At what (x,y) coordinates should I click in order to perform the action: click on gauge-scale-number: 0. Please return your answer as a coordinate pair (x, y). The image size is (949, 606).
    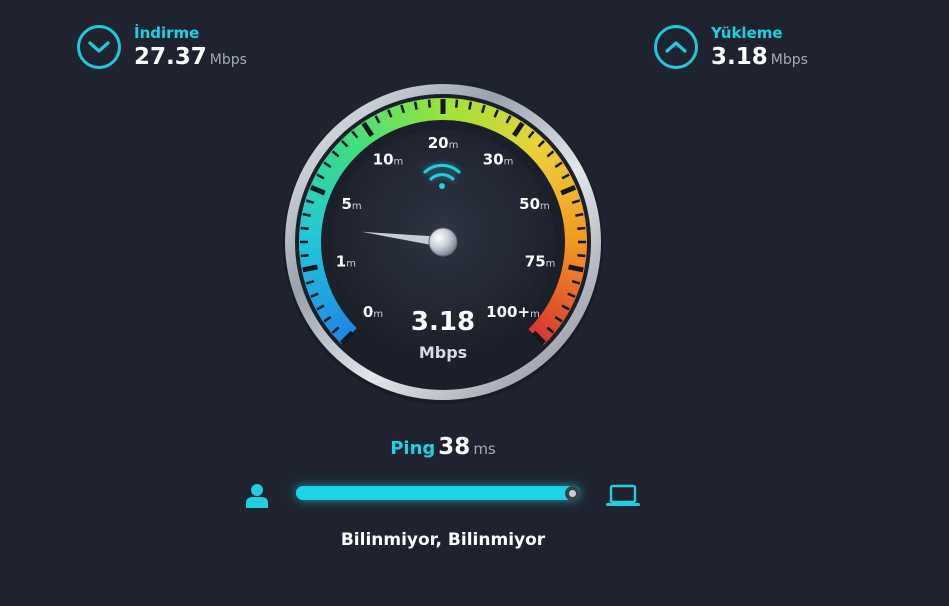
    Looking at the image, I should click on (368, 312).